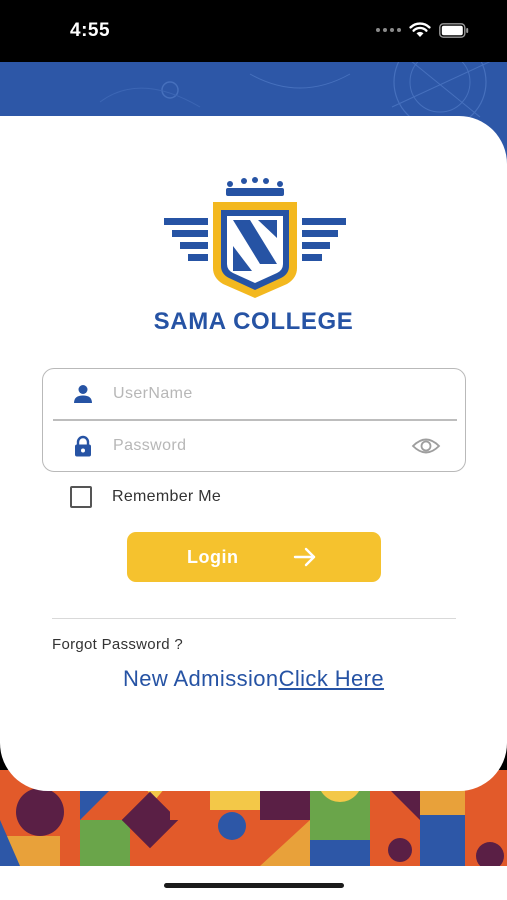 This screenshot has height=900, width=507. Describe the element at coordinates (253, 31) in the screenshot. I see `status-bar: 4:55` at that location.